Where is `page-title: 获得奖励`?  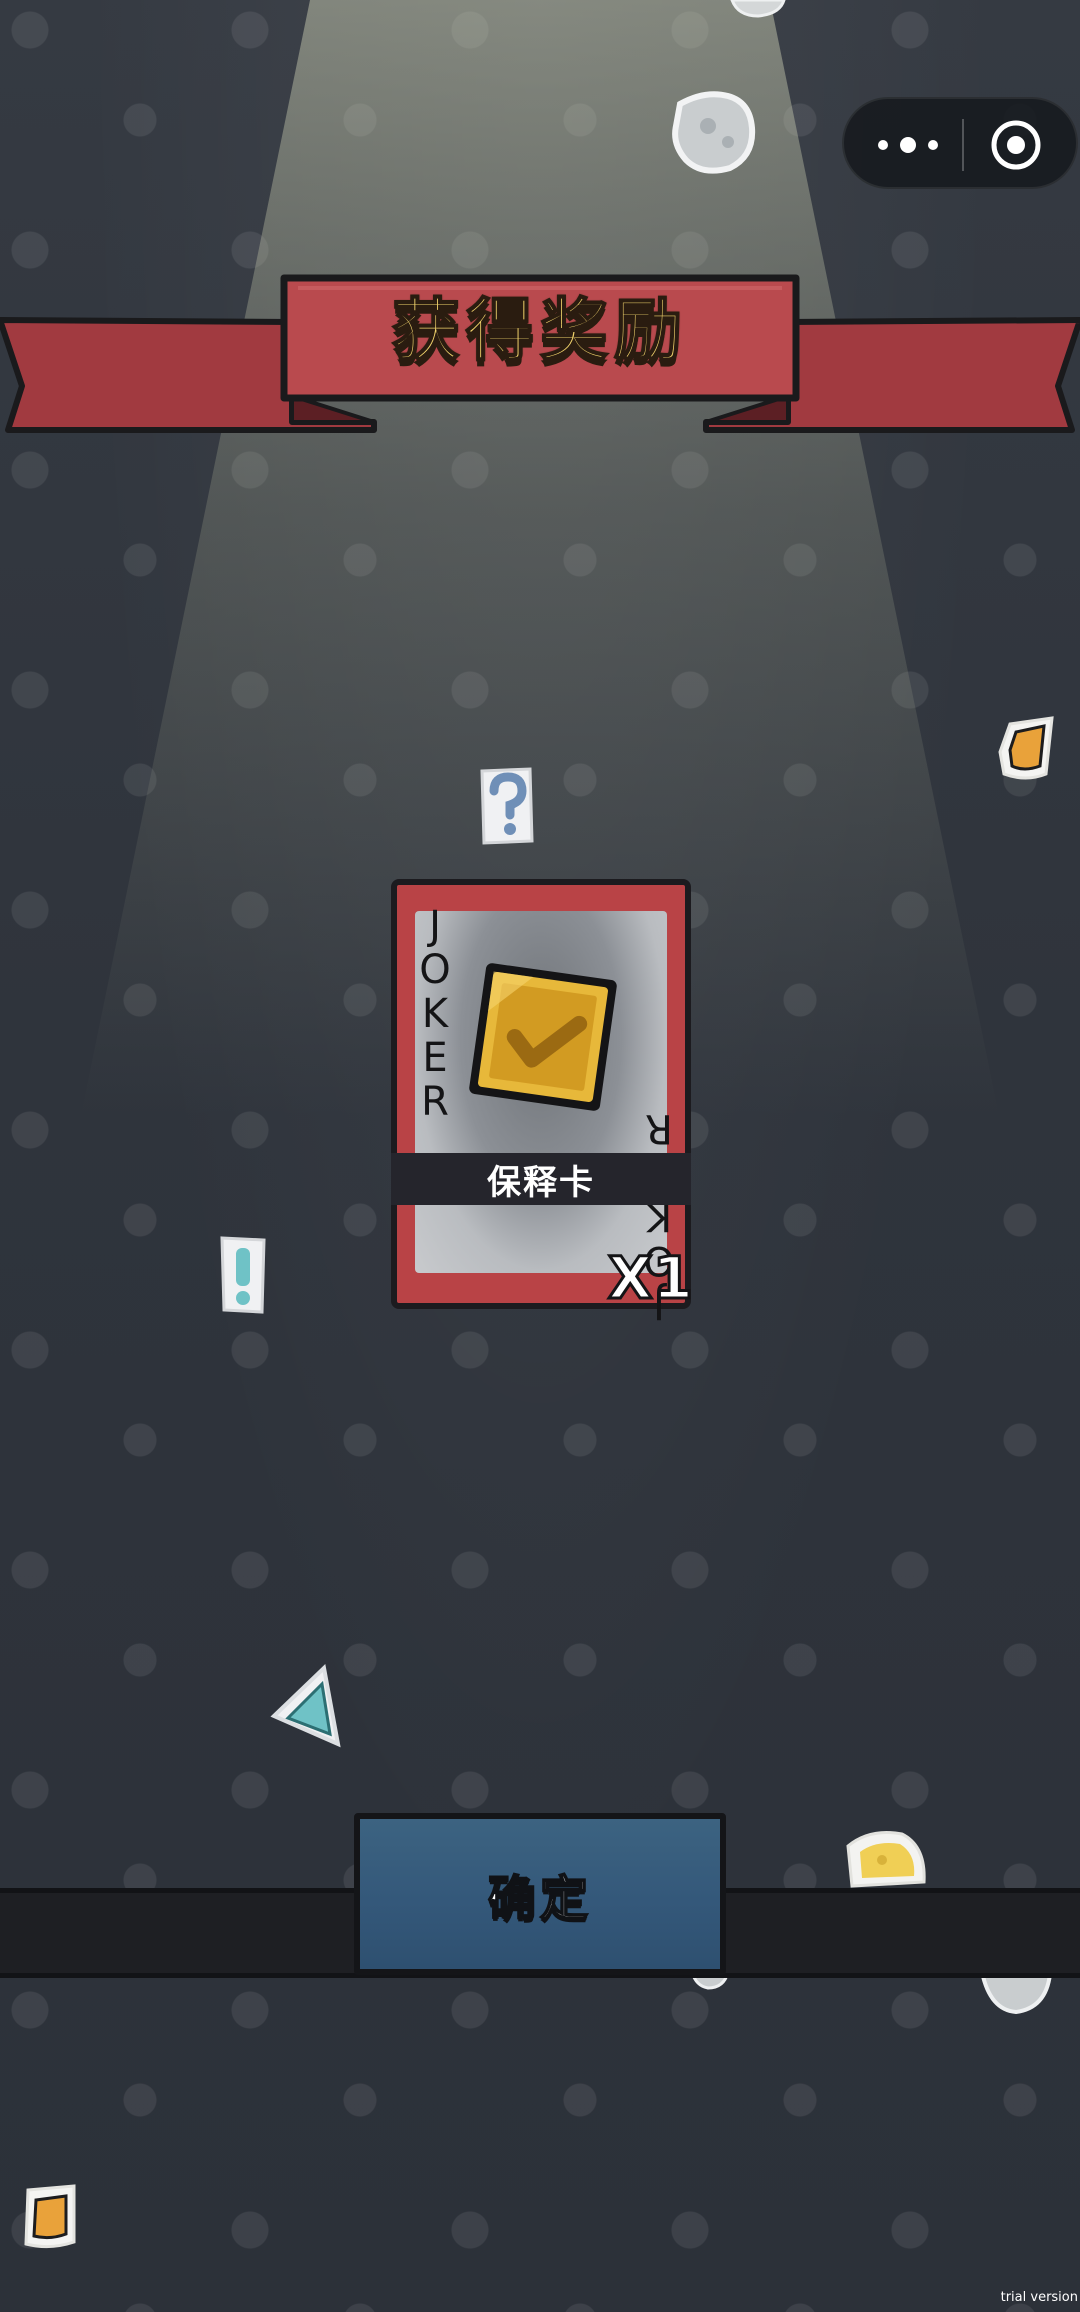
page-title: 获得奖励 is located at coordinates (539, 331).